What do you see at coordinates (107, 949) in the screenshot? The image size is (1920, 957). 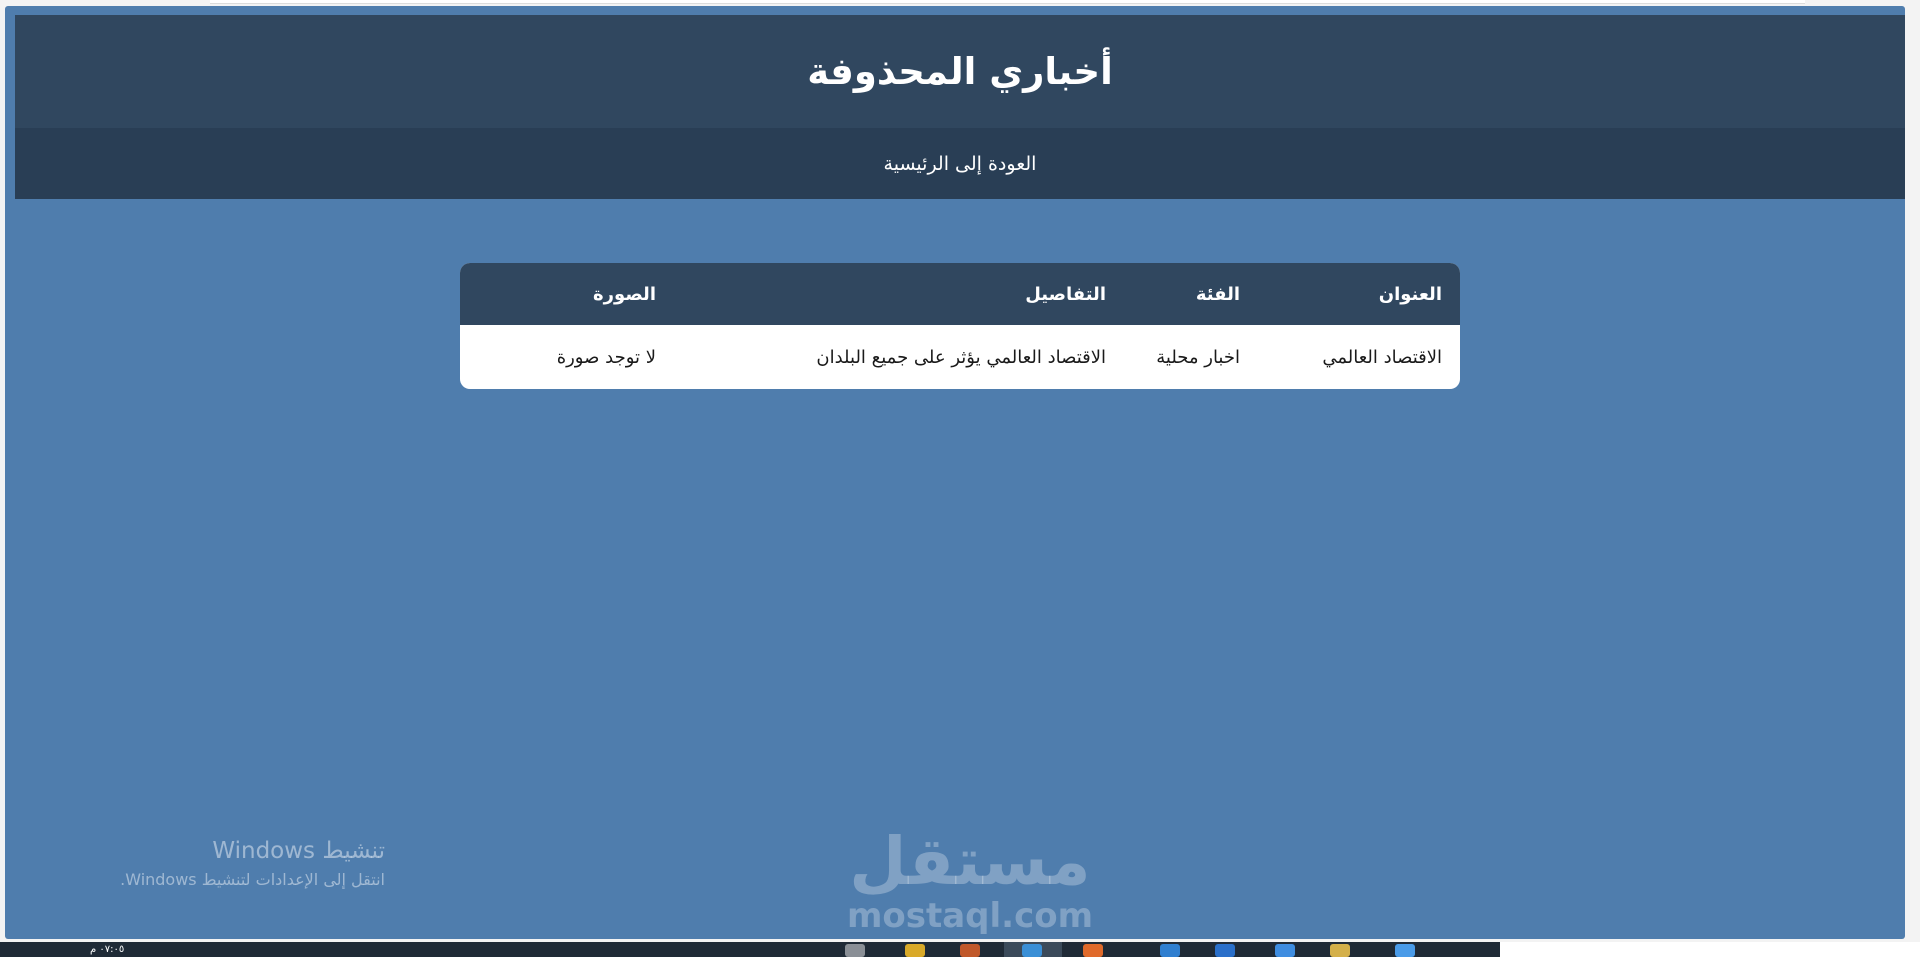 I see `taskbar-clock: ٠٧:٠٥ م` at bounding box center [107, 949].